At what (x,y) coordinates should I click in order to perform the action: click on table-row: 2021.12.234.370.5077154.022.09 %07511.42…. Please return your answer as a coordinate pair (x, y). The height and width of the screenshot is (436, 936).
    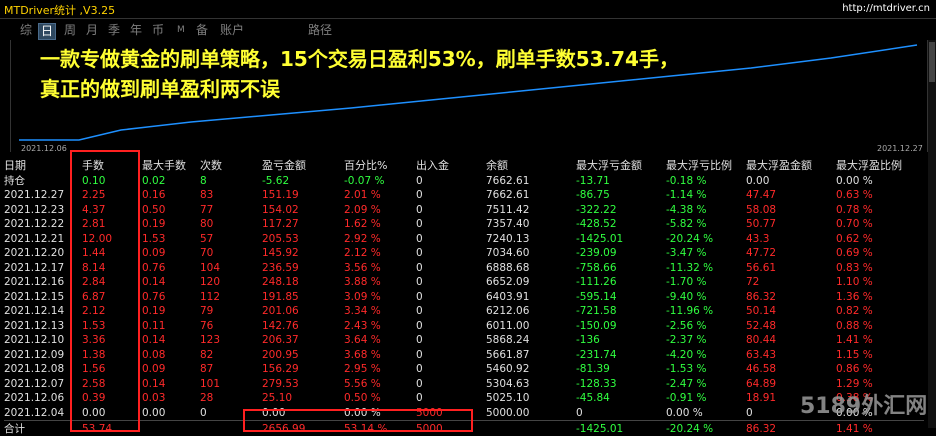
    Looking at the image, I should click on (464, 210).